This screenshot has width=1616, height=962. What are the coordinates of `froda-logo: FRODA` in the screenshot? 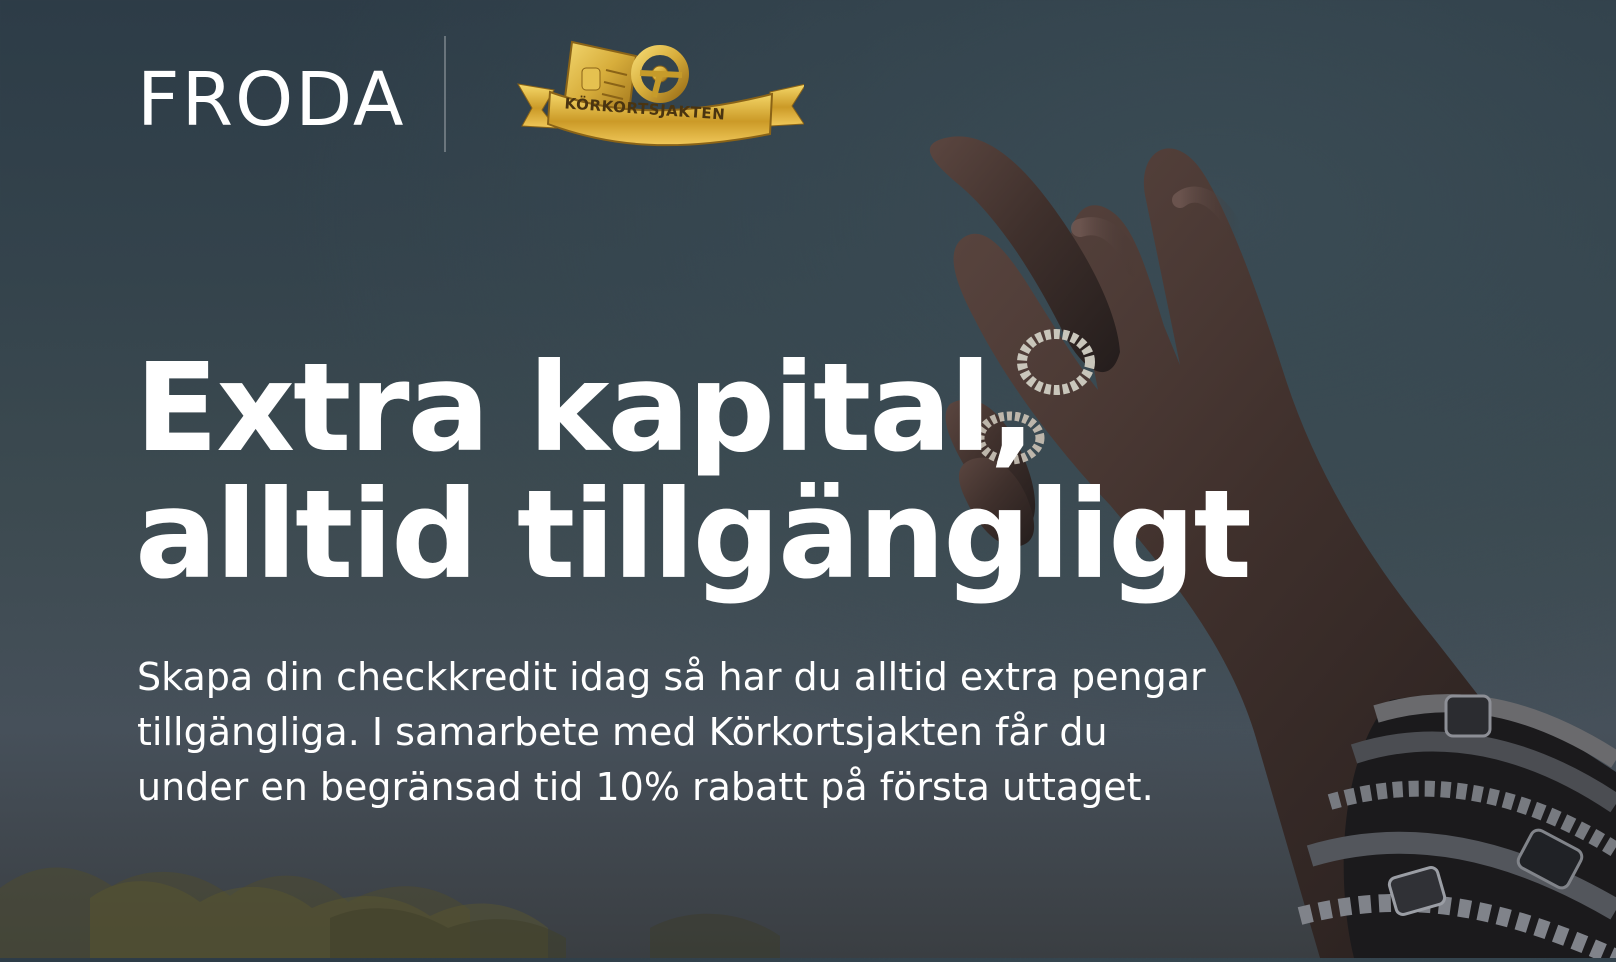 It's located at (271, 100).